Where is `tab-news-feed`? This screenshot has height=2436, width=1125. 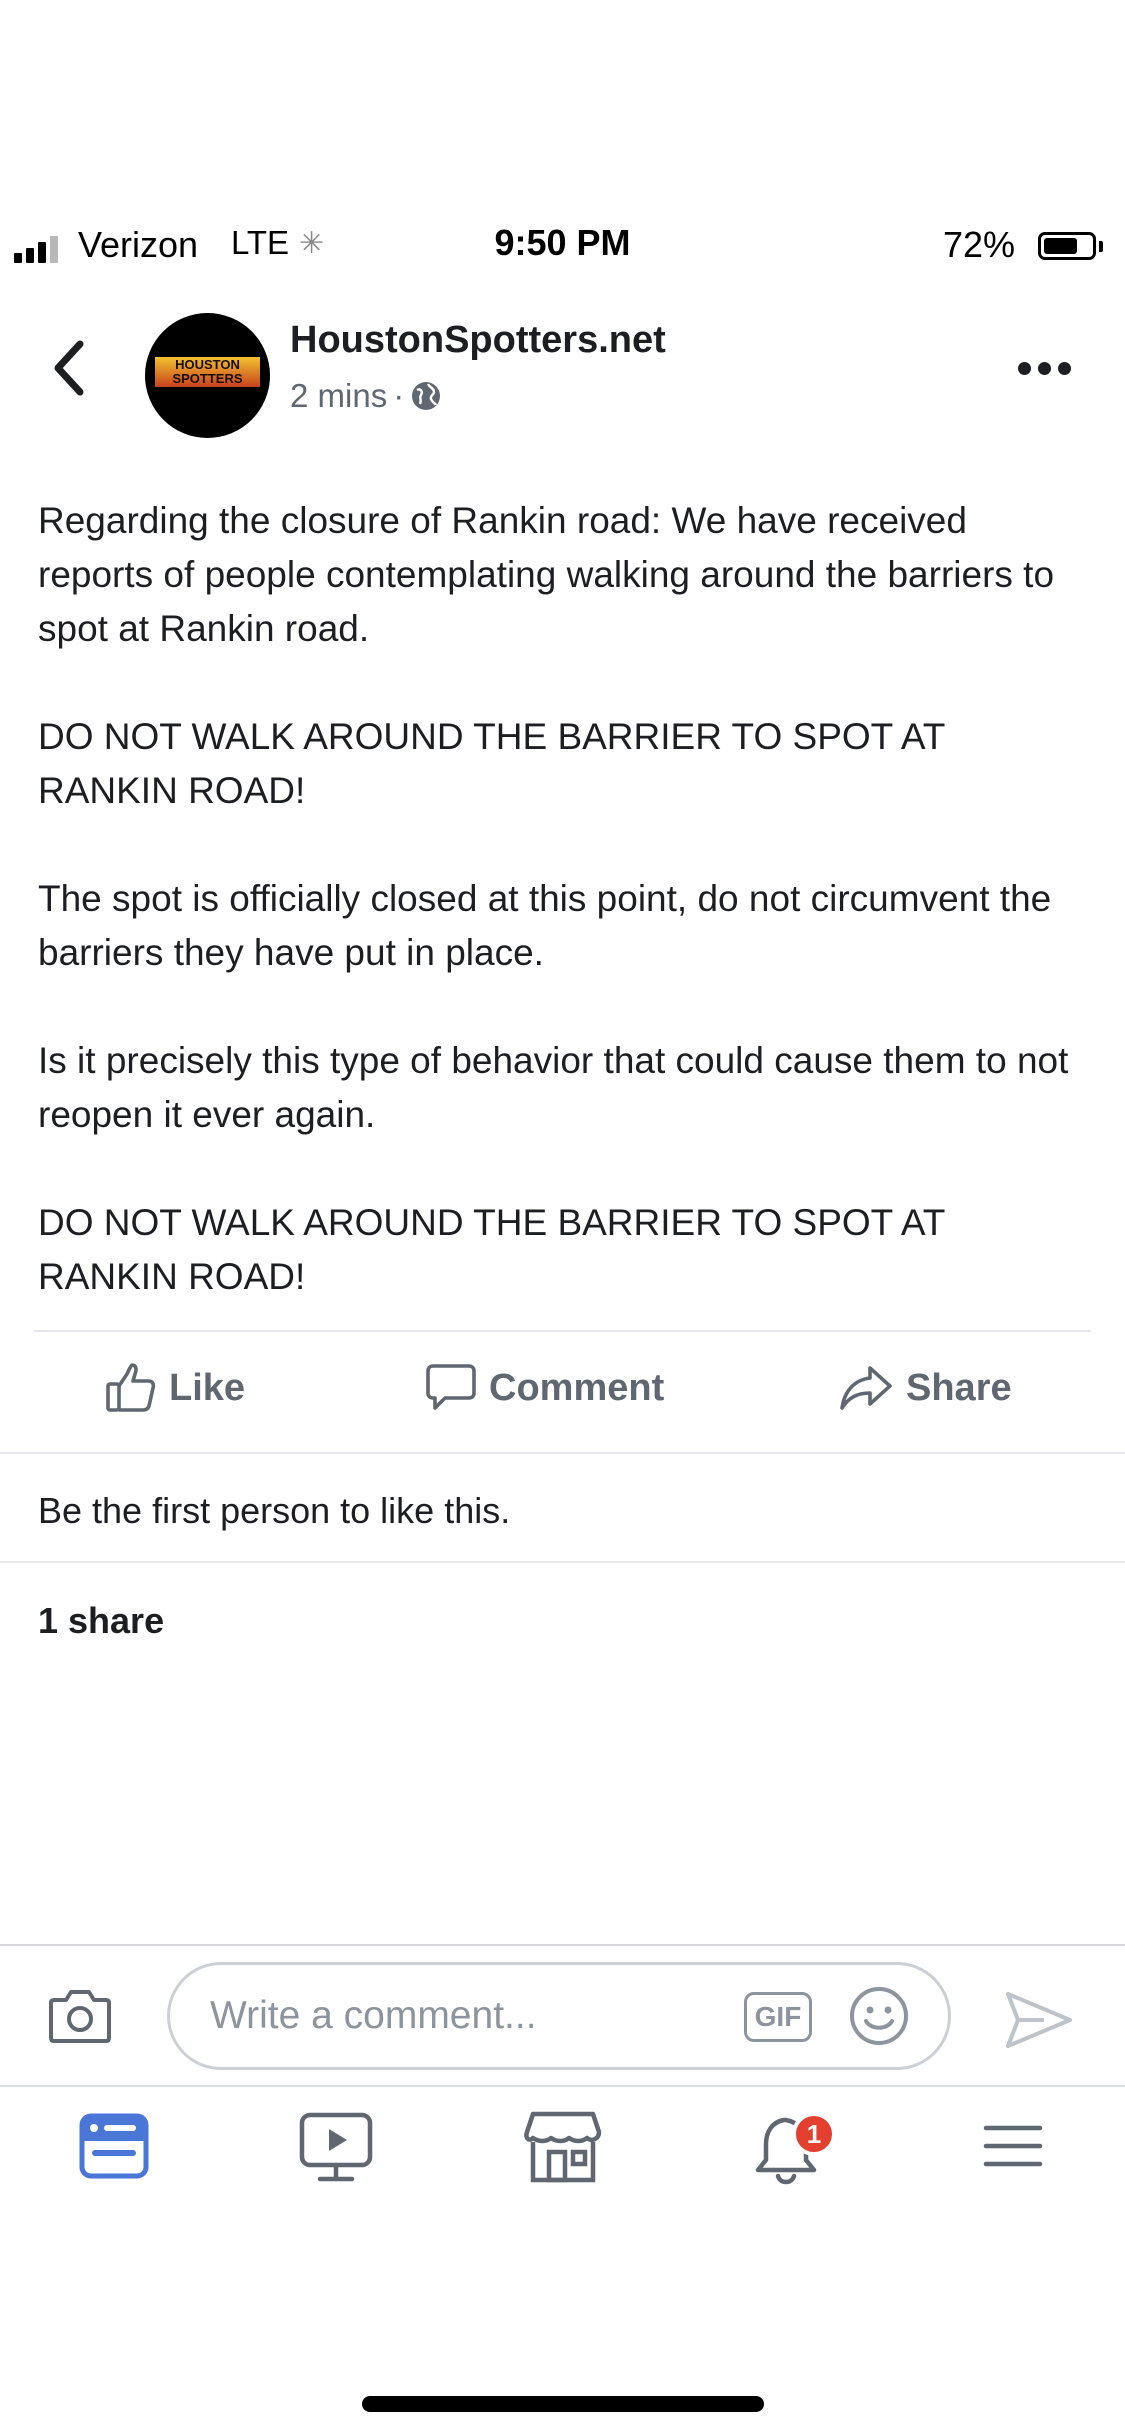
tab-news-feed is located at coordinates (114, 2148).